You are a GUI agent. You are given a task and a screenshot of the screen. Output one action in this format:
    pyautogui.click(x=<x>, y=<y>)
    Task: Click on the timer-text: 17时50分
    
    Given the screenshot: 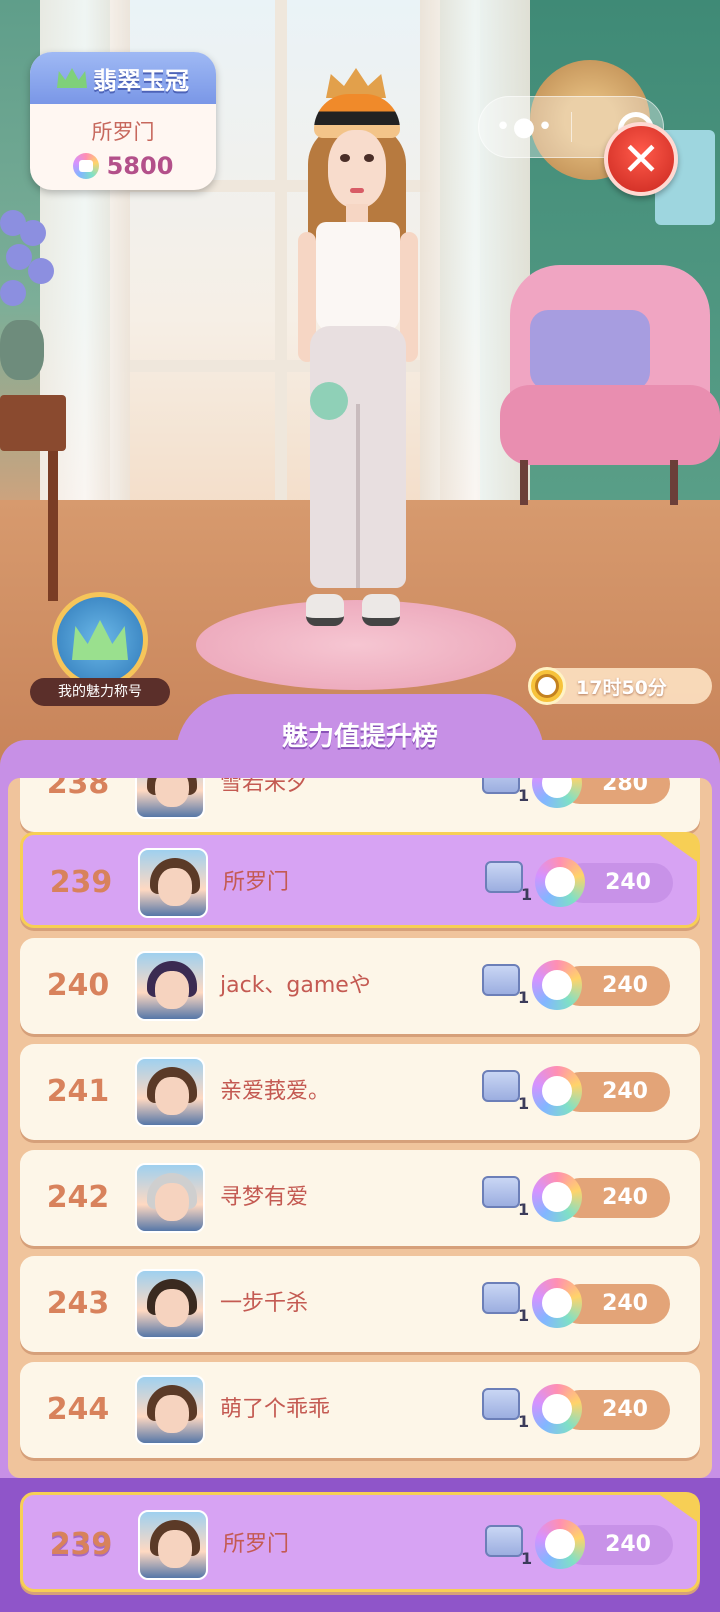 What is the action you would take?
    pyautogui.click(x=621, y=687)
    